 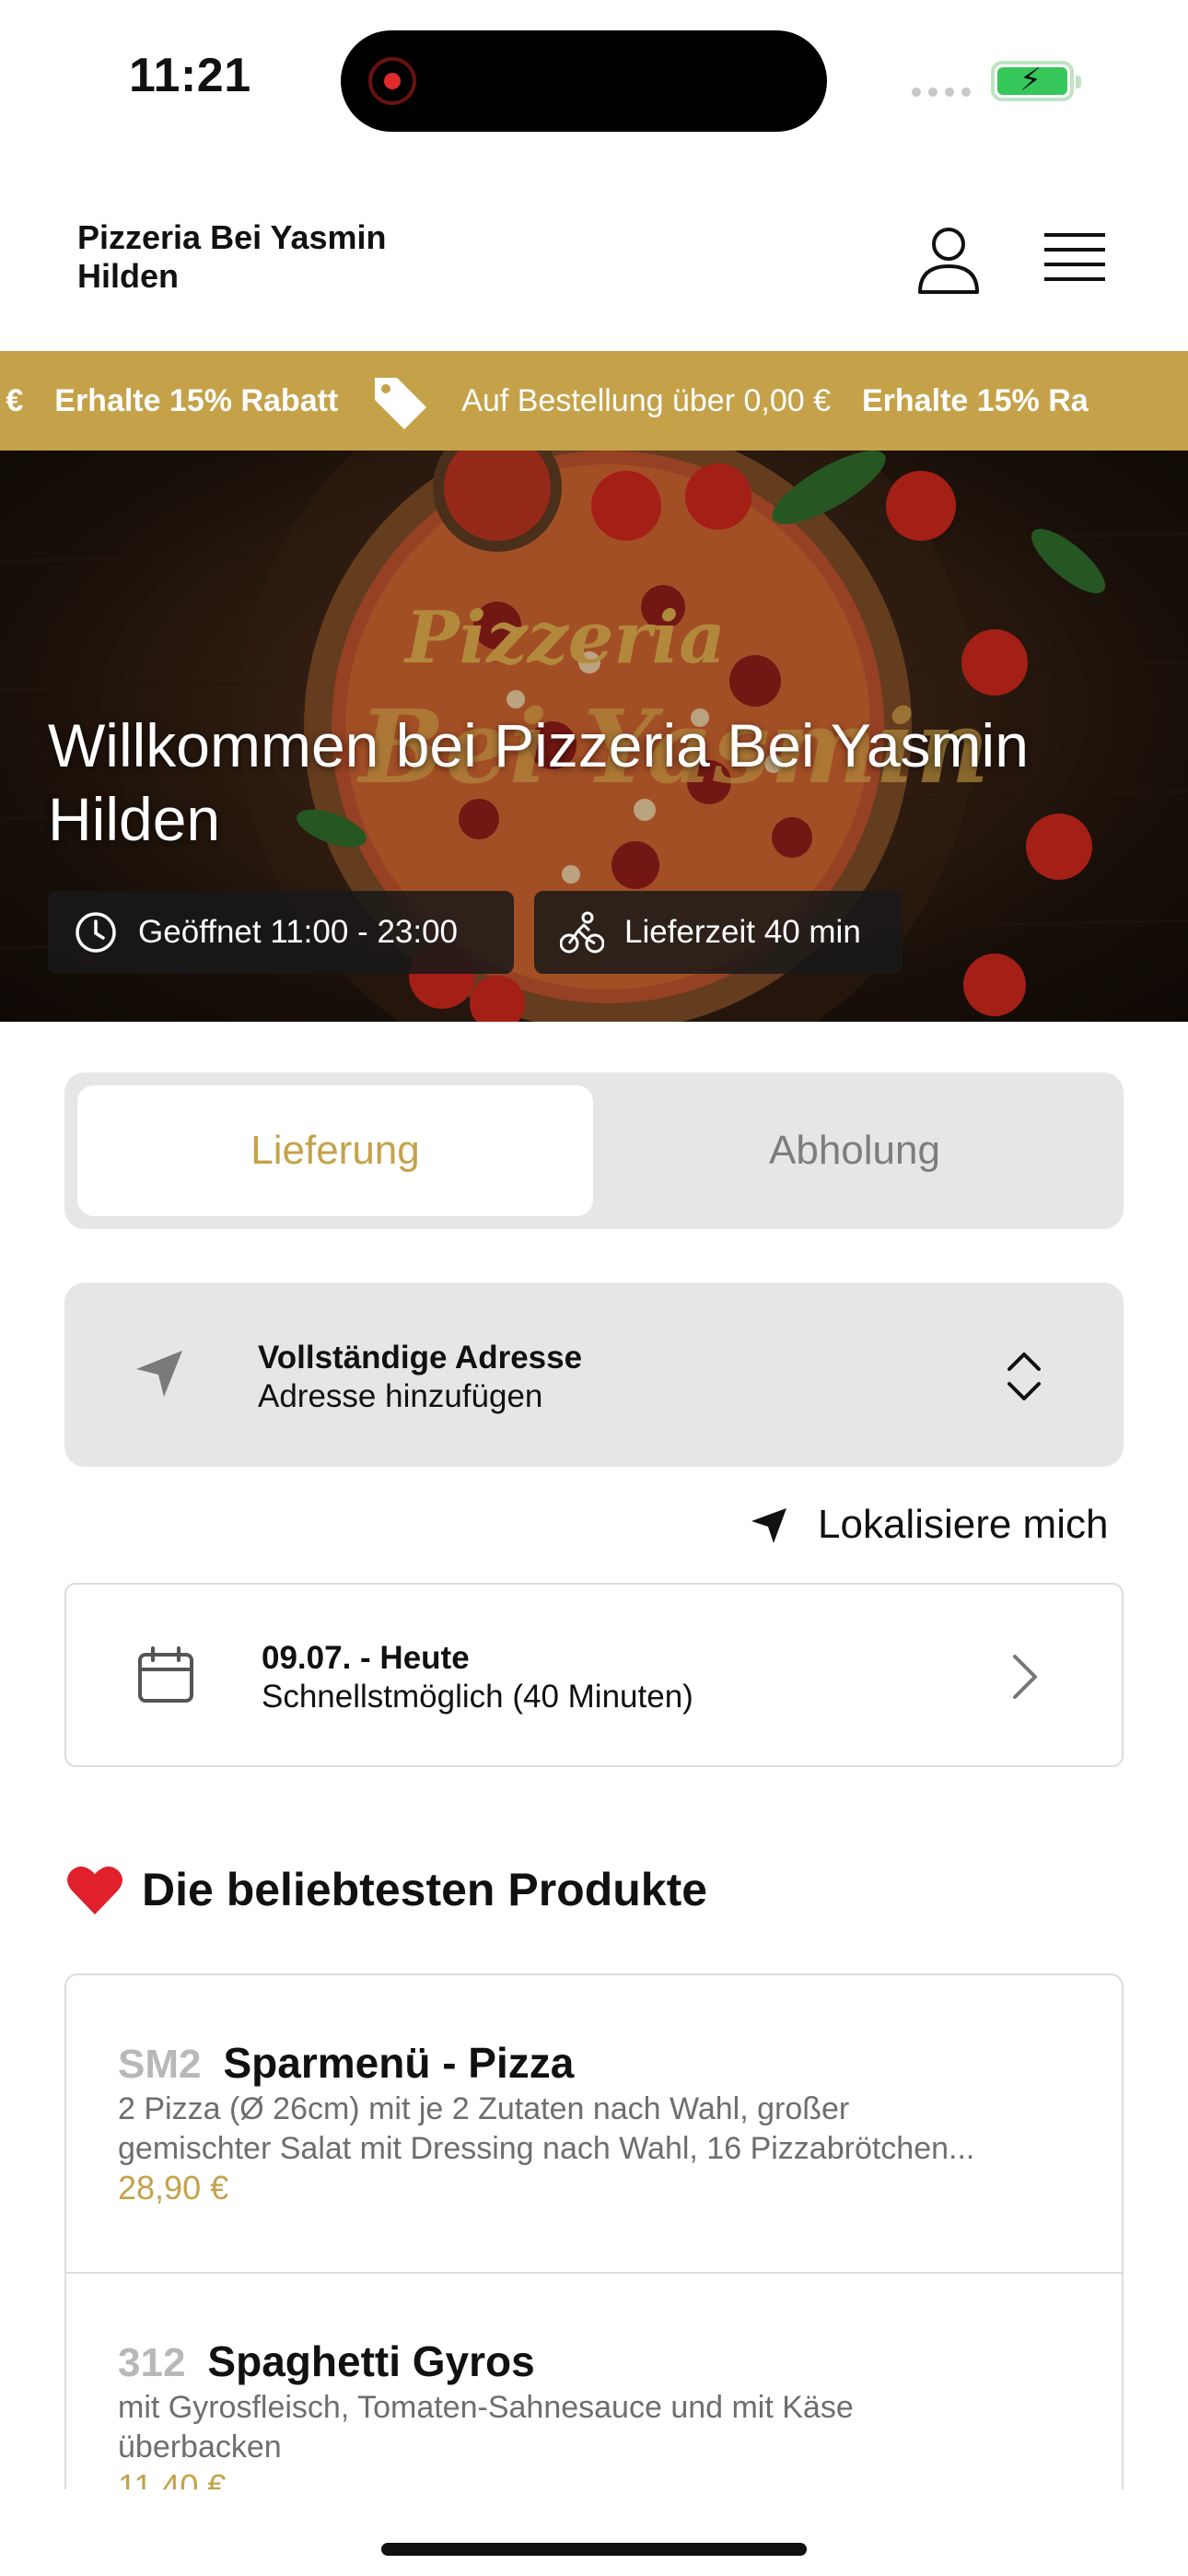 What do you see at coordinates (12, 400) in the screenshot?
I see `ticker-fragment: 0 €` at bounding box center [12, 400].